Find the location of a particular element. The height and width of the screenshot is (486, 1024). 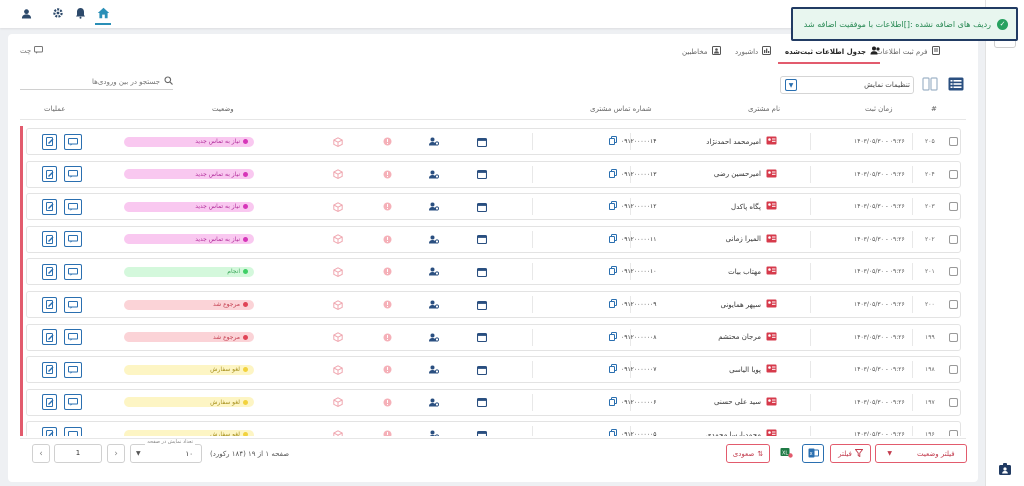

home-icon is located at coordinates (103, 13).